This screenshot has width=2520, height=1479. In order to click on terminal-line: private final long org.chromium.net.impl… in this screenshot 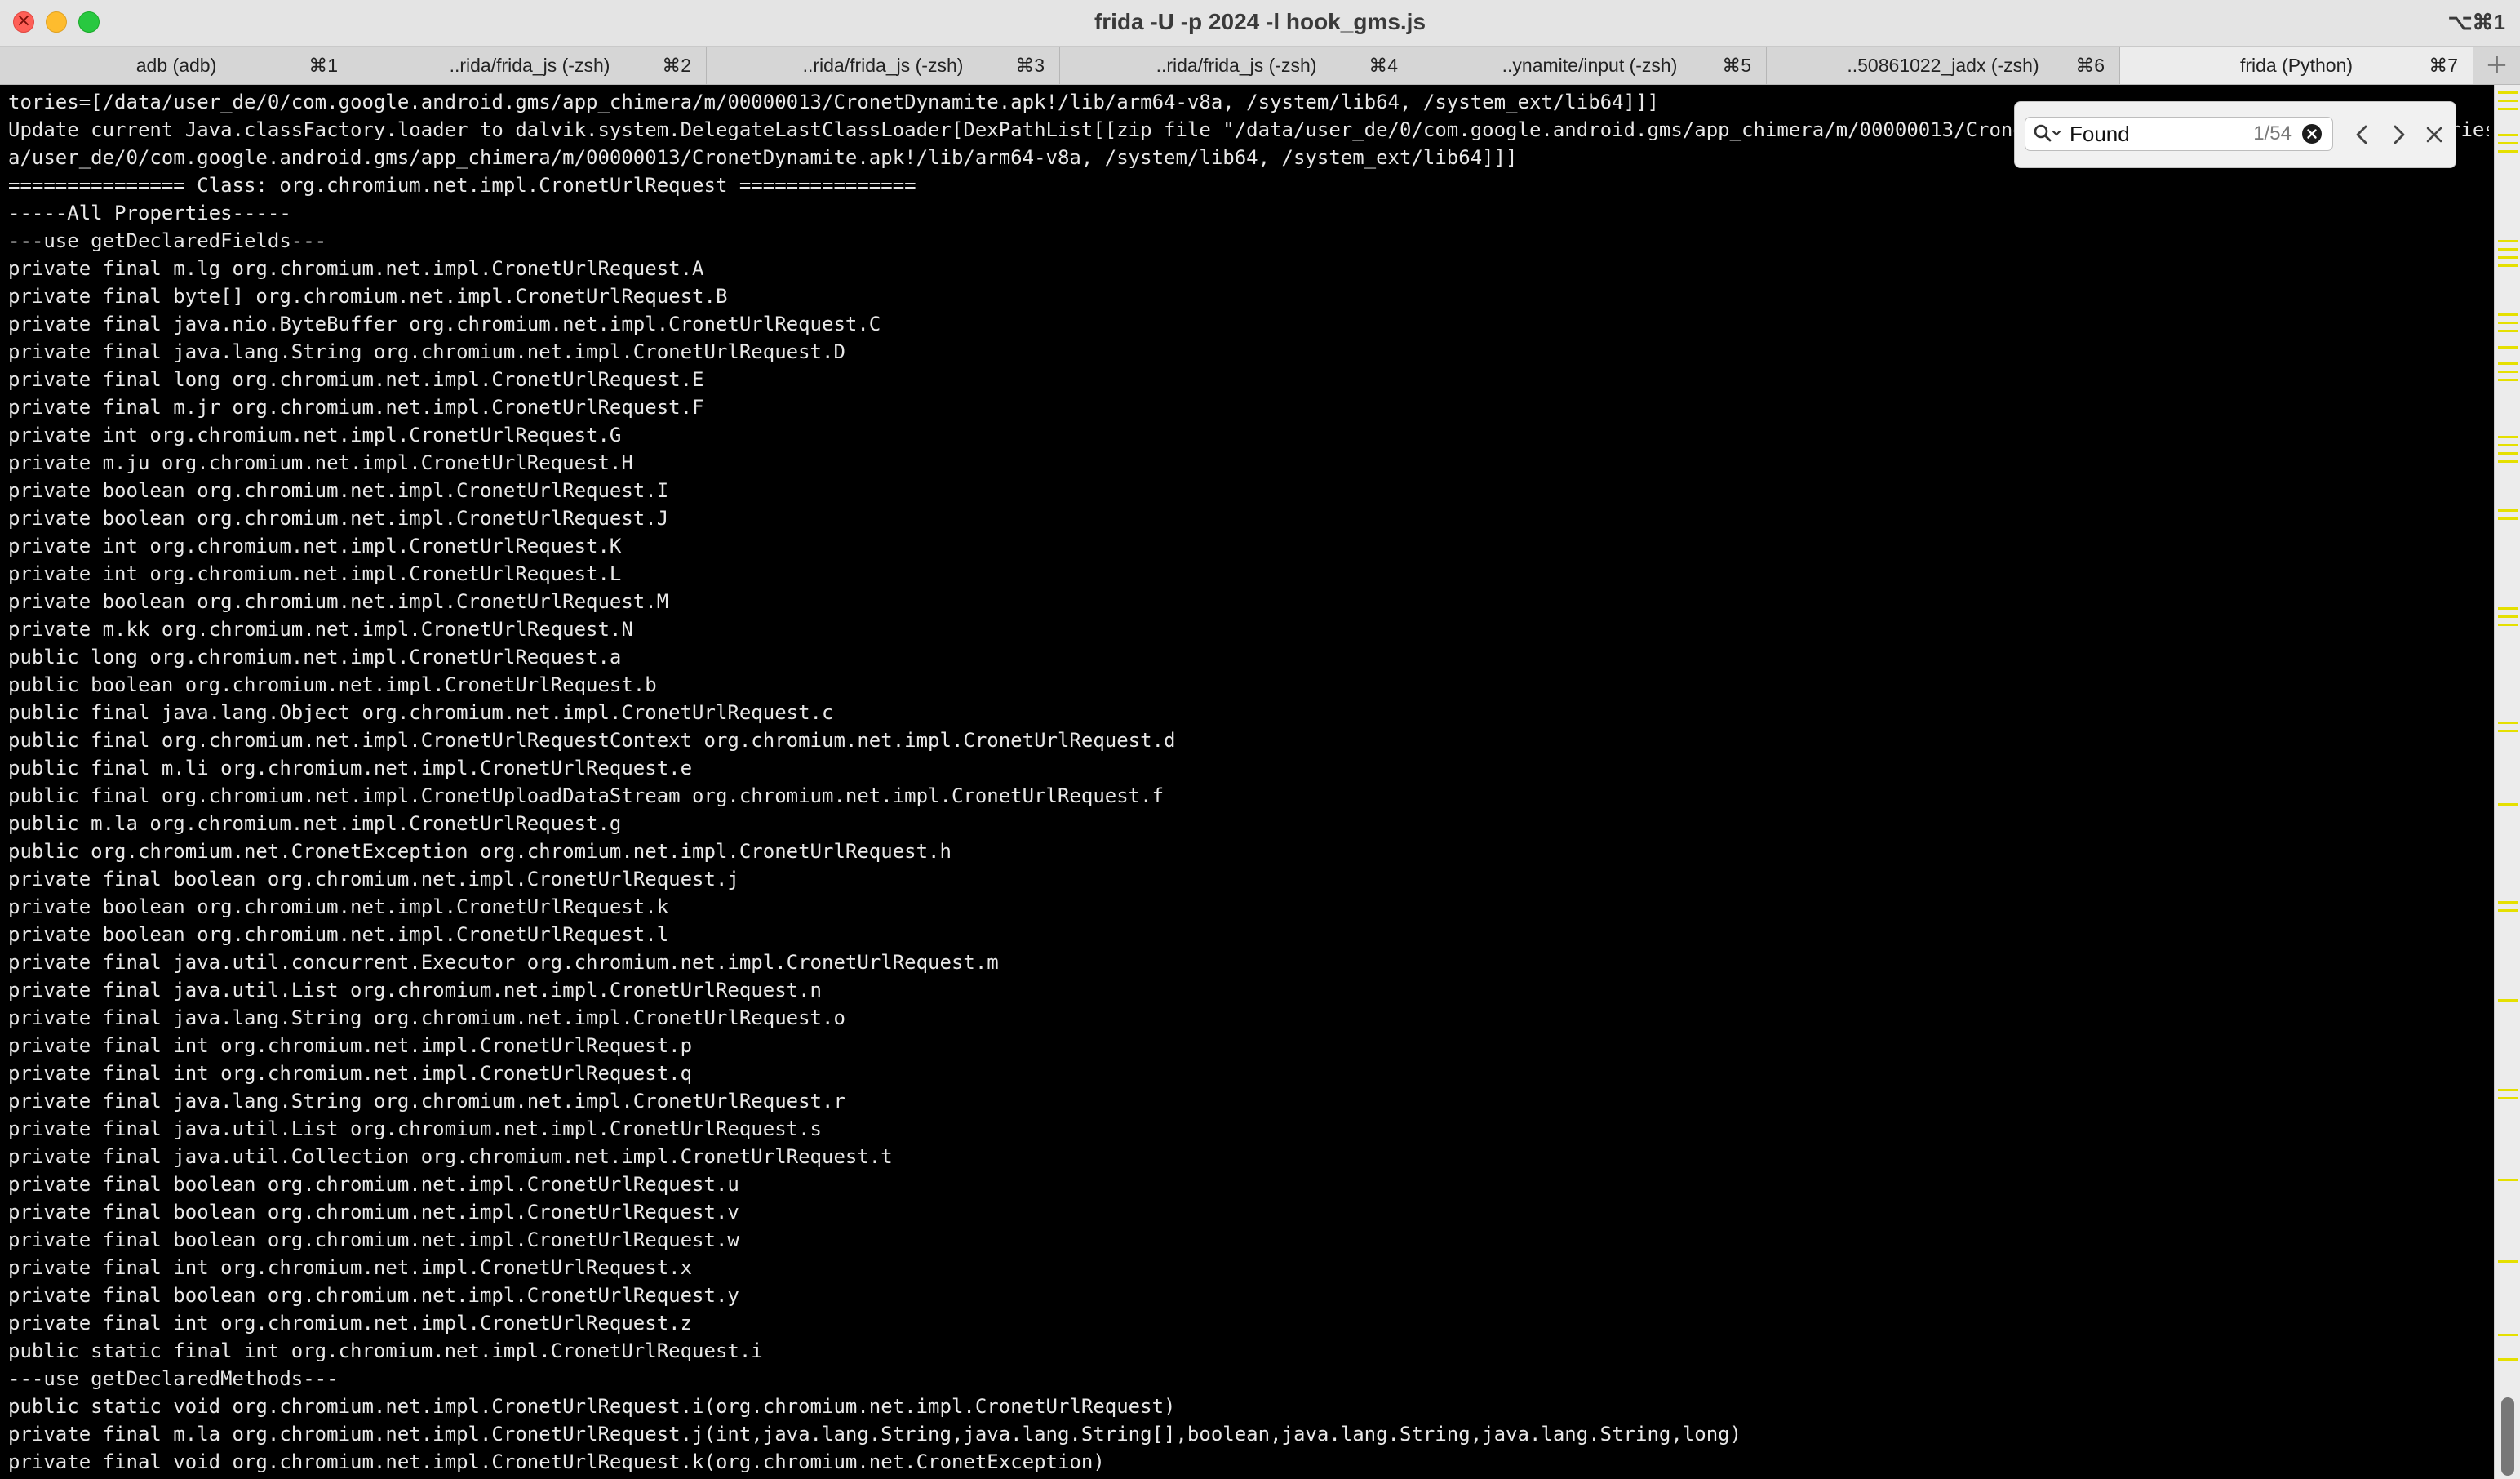, I will do `click(356, 379)`.